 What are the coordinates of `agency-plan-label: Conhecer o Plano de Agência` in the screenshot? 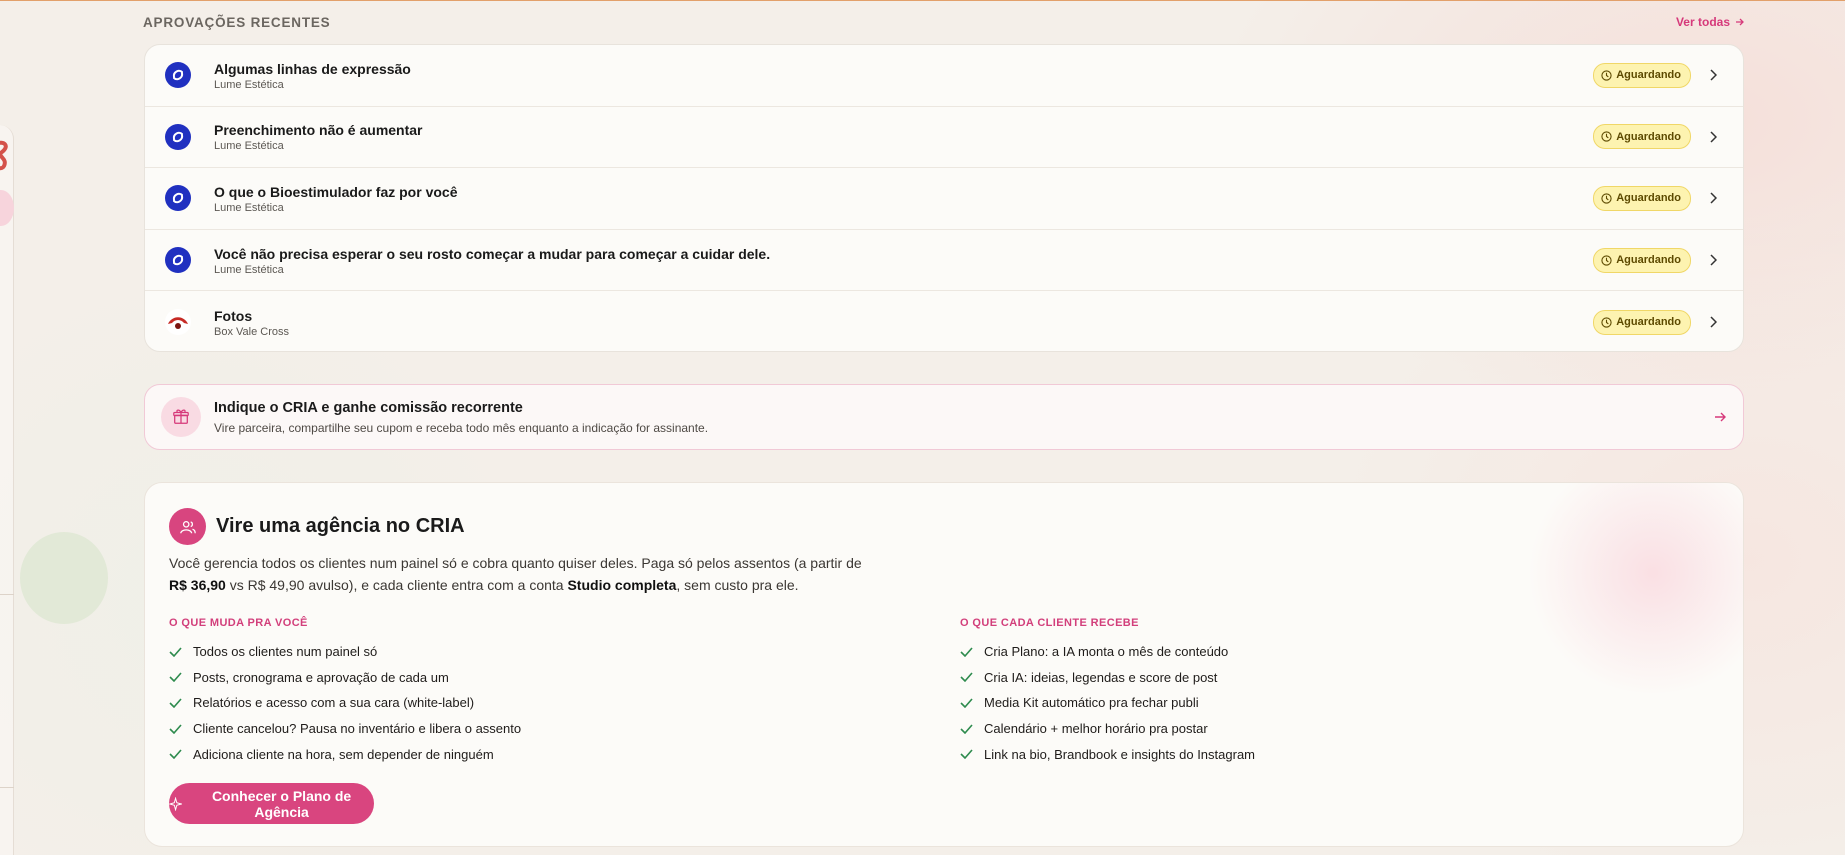 It's located at (281, 803).